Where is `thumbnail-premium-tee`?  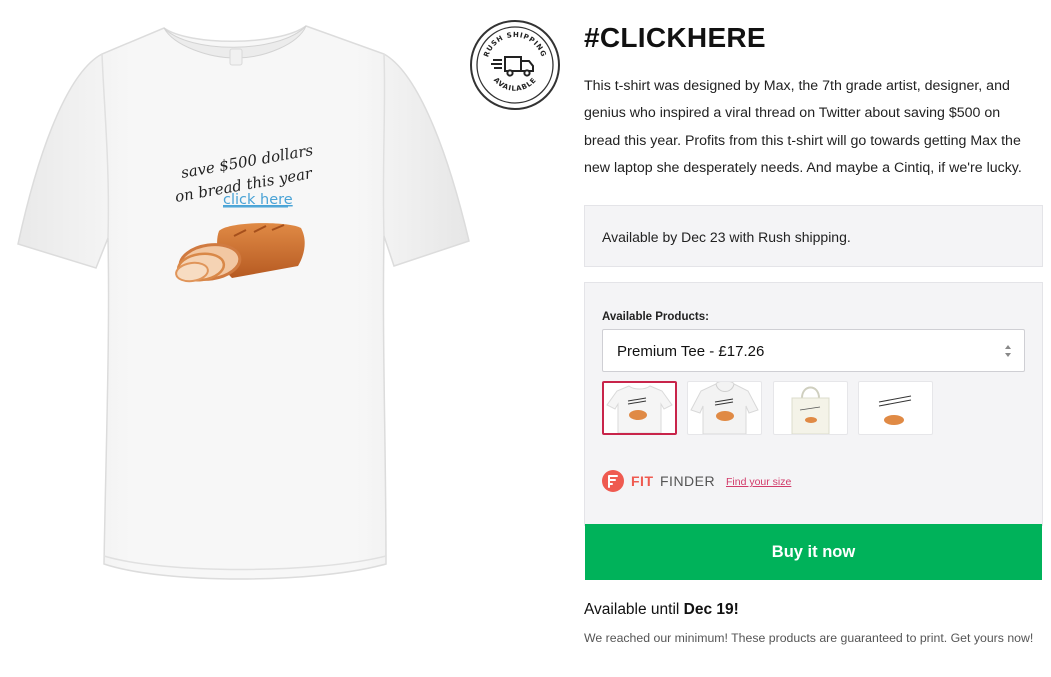
thumbnail-premium-tee is located at coordinates (639, 408).